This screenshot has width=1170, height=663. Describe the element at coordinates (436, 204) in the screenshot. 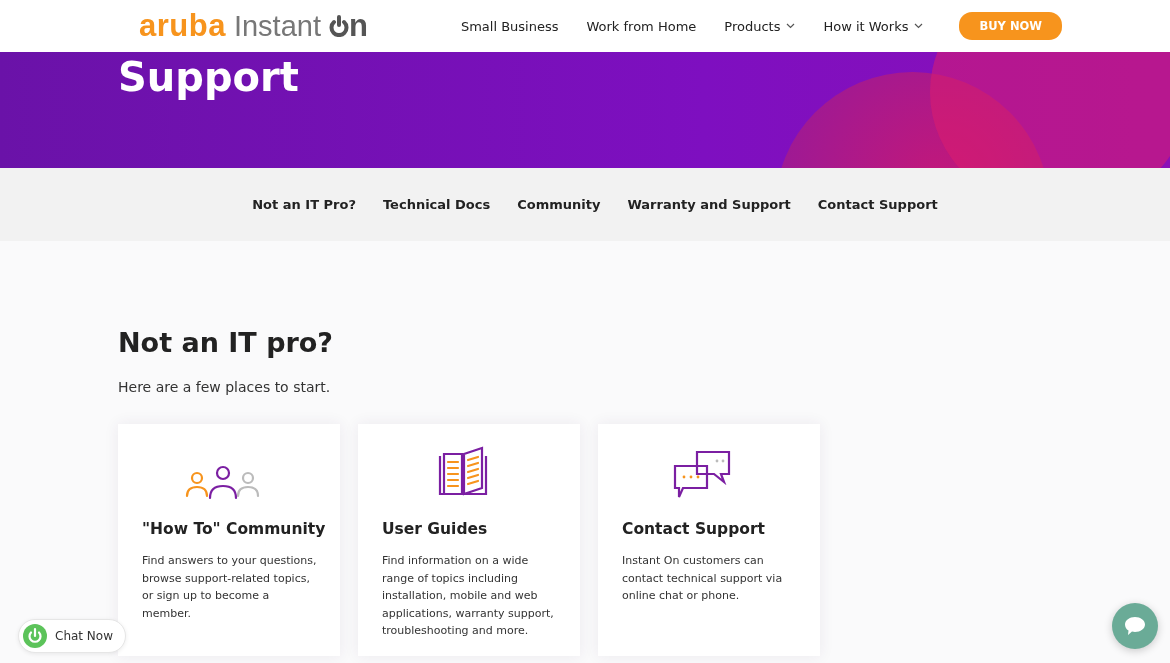

I see `subnav-link: Technical Docs` at that location.